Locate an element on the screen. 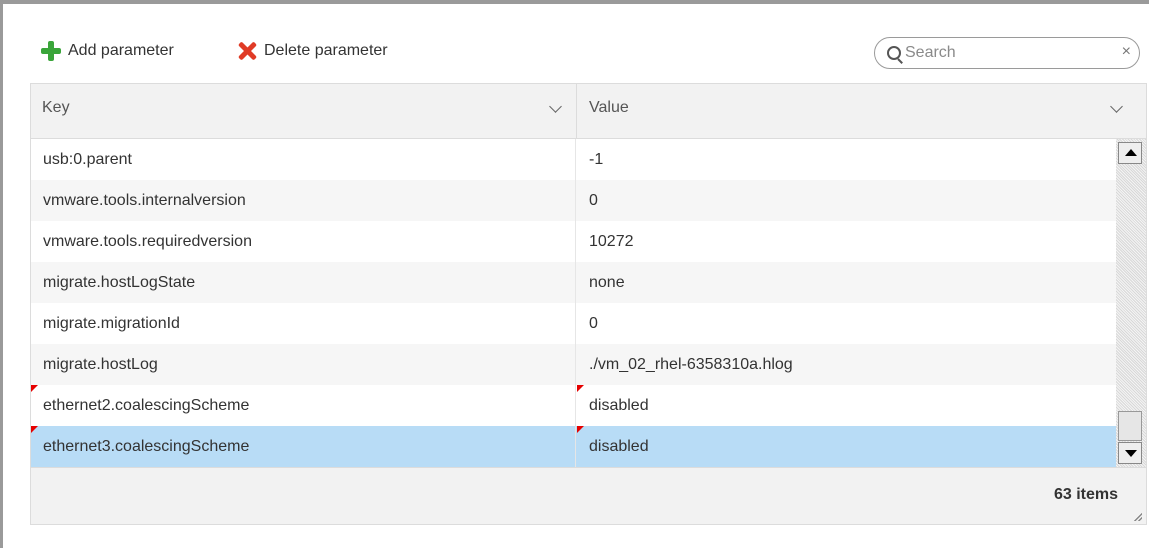 This screenshot has height=548, width=1149. clear-search-icon: × is located at coordinates (1126, 52).